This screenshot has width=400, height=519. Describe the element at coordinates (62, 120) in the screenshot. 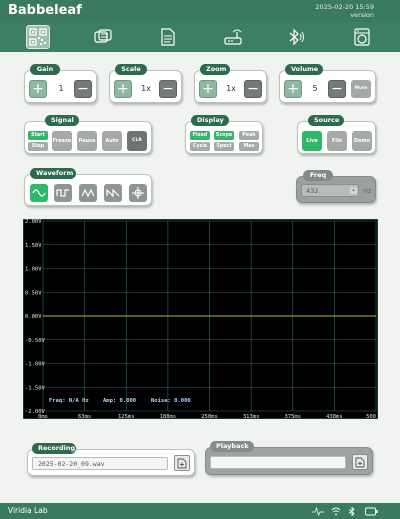

I see `signal-title: Signal` at that location.